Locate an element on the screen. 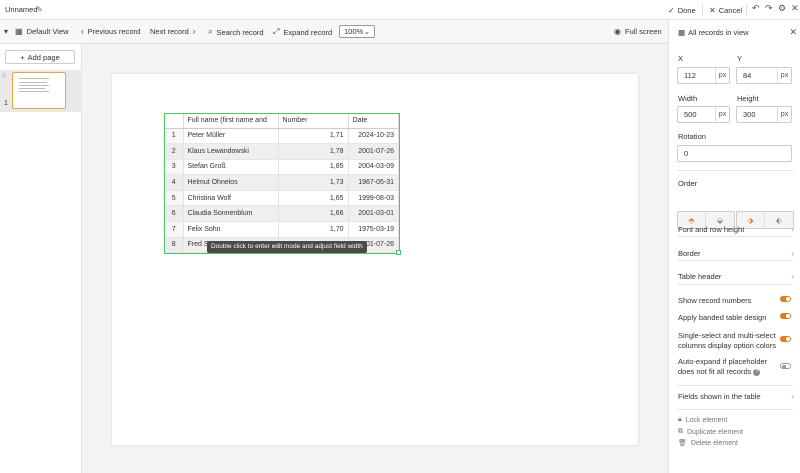  document-title: Unnamed is located at coordinates (21, 9).